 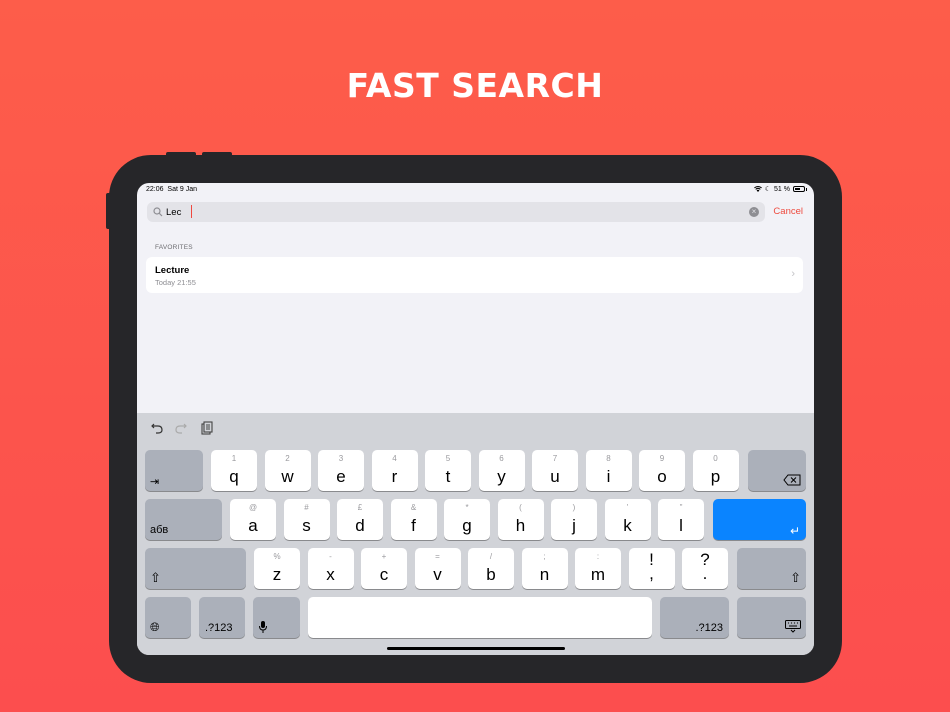 What do you see at coordinates (771, 568) in the screenshot?
I see `shift-key-right: ⇧` at bounding box center [771, 568].